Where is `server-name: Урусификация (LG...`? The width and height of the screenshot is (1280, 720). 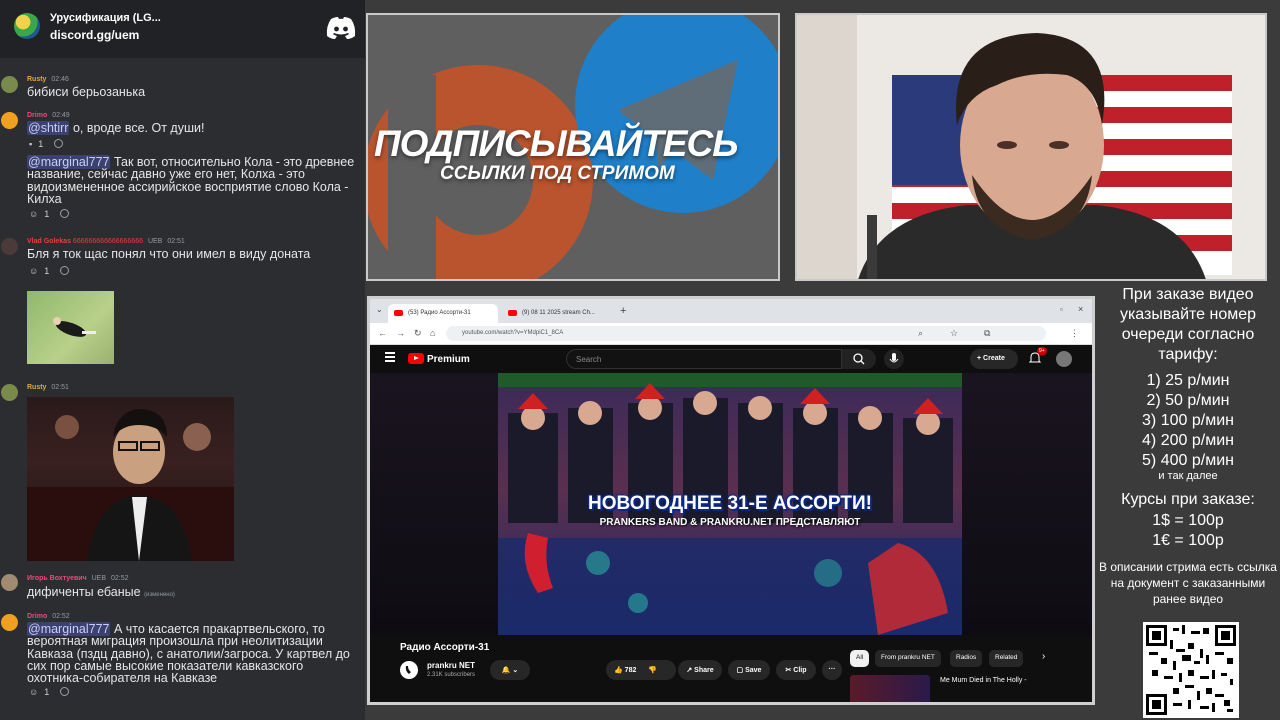 server-name: Урусификация (LG... is located at coordinates (105, 18).